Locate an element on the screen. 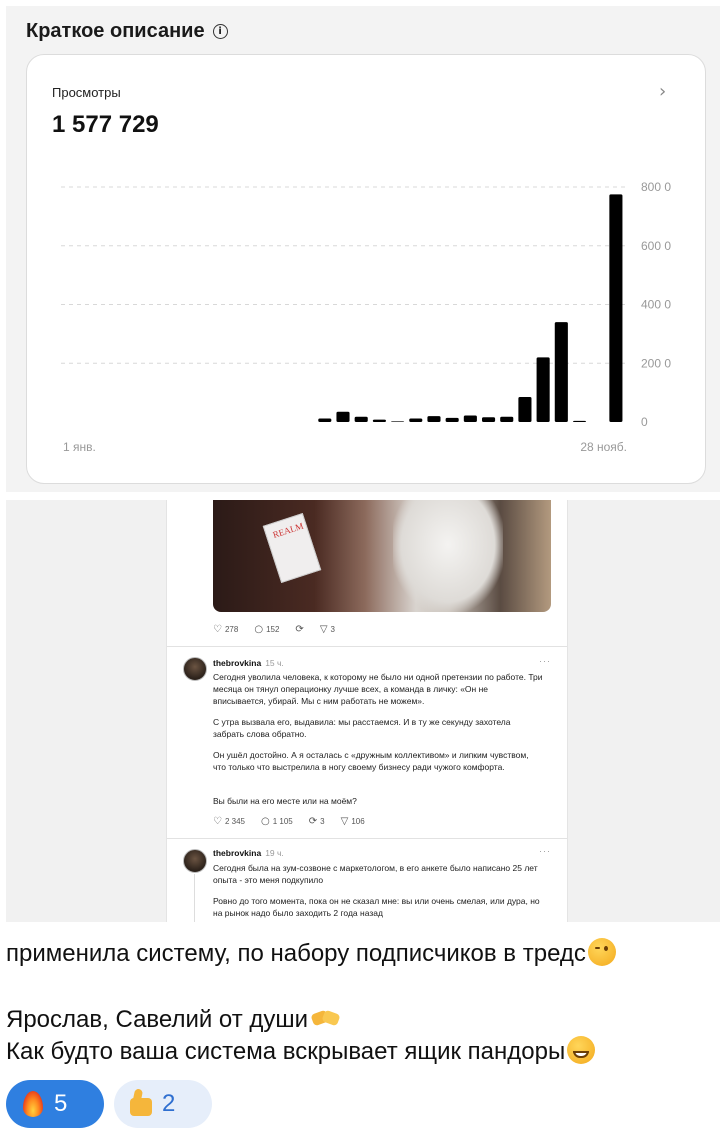 The width and height of the screenshot is (726, 1142). share-count: 3 is located at coordinates (332, 629).